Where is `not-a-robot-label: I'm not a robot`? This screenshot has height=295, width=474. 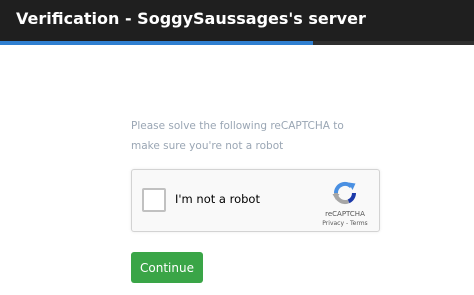 not-a-robot-label: I'm not a robot is located at coordinates (217, 199).